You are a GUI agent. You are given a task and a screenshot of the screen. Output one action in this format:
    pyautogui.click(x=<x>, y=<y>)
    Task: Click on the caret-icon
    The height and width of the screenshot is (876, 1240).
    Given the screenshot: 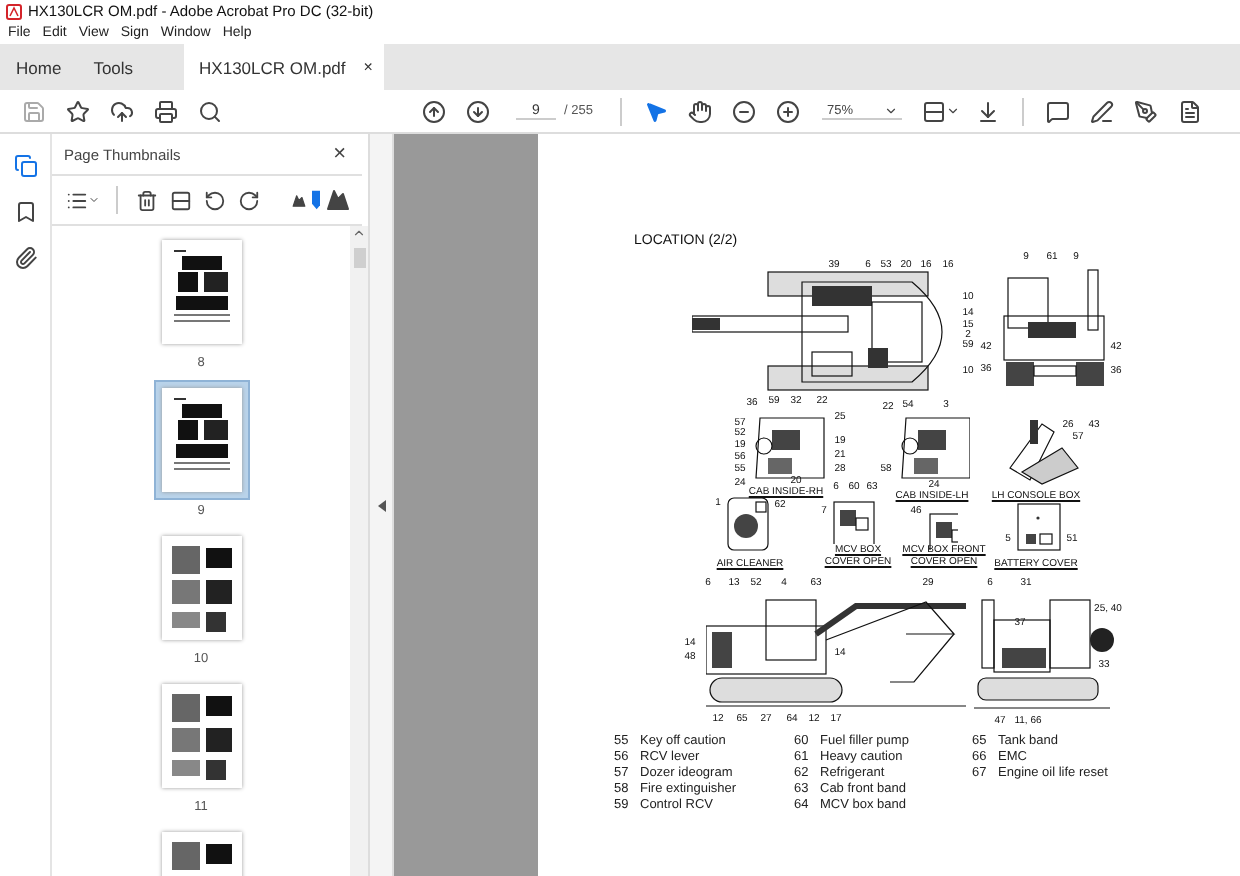 What is the action you would take?
    pyautogui.click(x=891, y=110)
    